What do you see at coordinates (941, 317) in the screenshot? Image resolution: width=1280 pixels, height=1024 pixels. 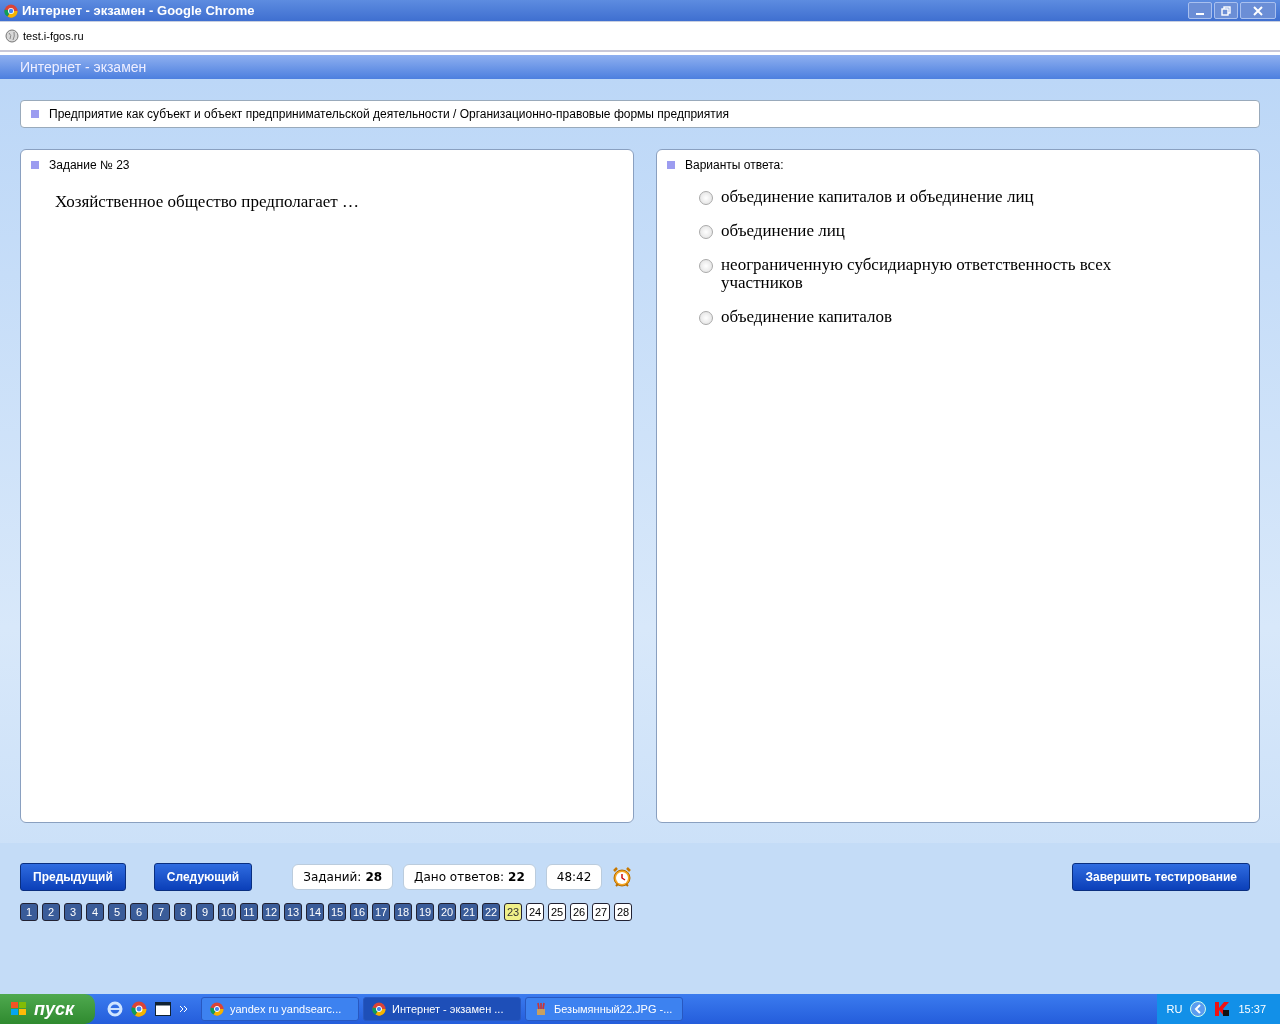 I see `answer-option: объединение капиталов` at bounding box center [941, 317].